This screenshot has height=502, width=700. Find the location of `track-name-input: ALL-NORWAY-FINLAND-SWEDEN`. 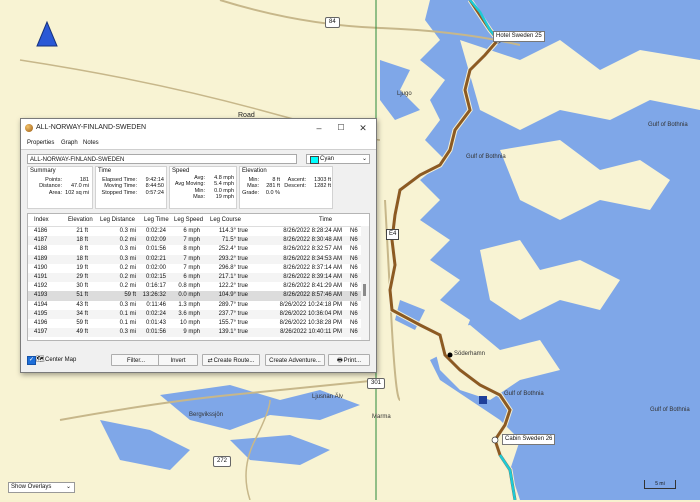

track-name-input: ALL-NORWAY-FINLAND-SWEDEN is located at coordinates (162, 159).